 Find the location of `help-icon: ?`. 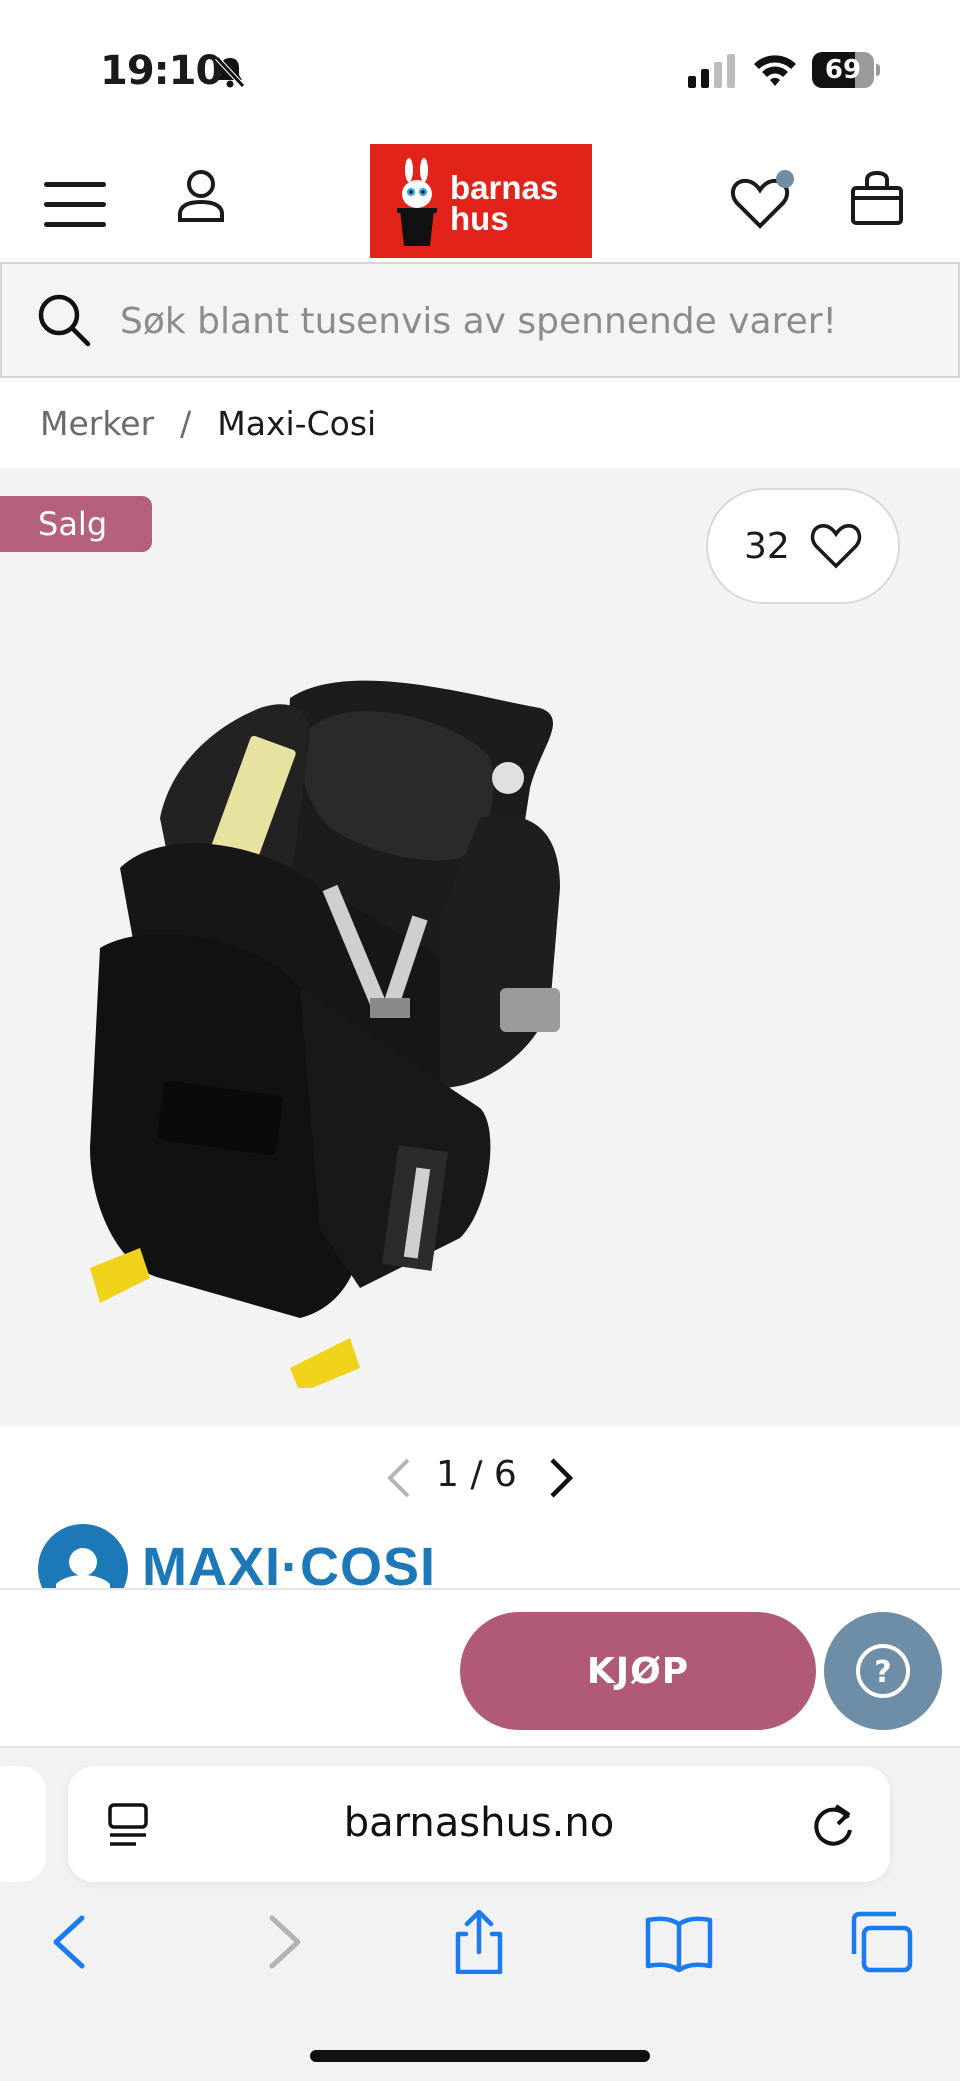

help-icon: ? is located at coordinates (883, 1671).